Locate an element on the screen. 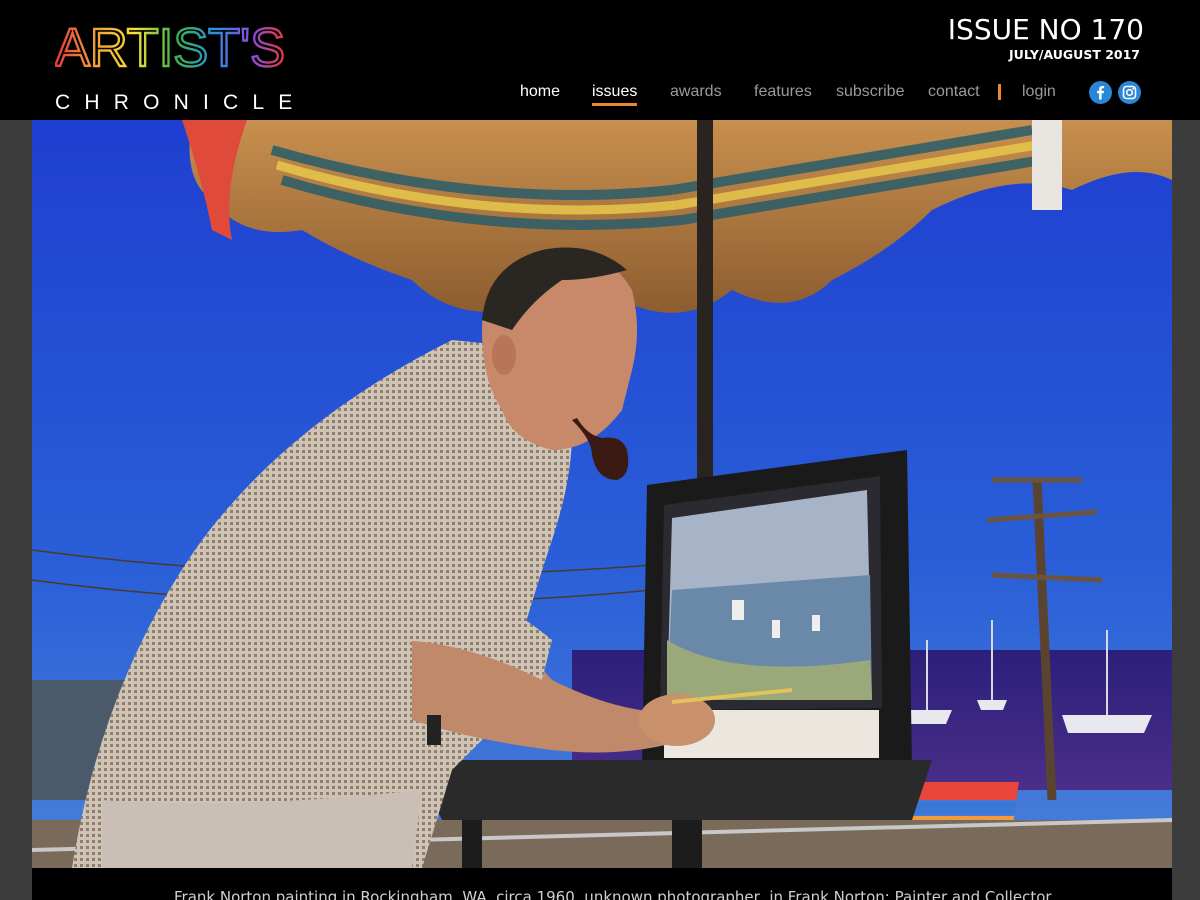 This screenshot has height=900, width=1200. nav-contact: contact is located at coordinates (954, 92).